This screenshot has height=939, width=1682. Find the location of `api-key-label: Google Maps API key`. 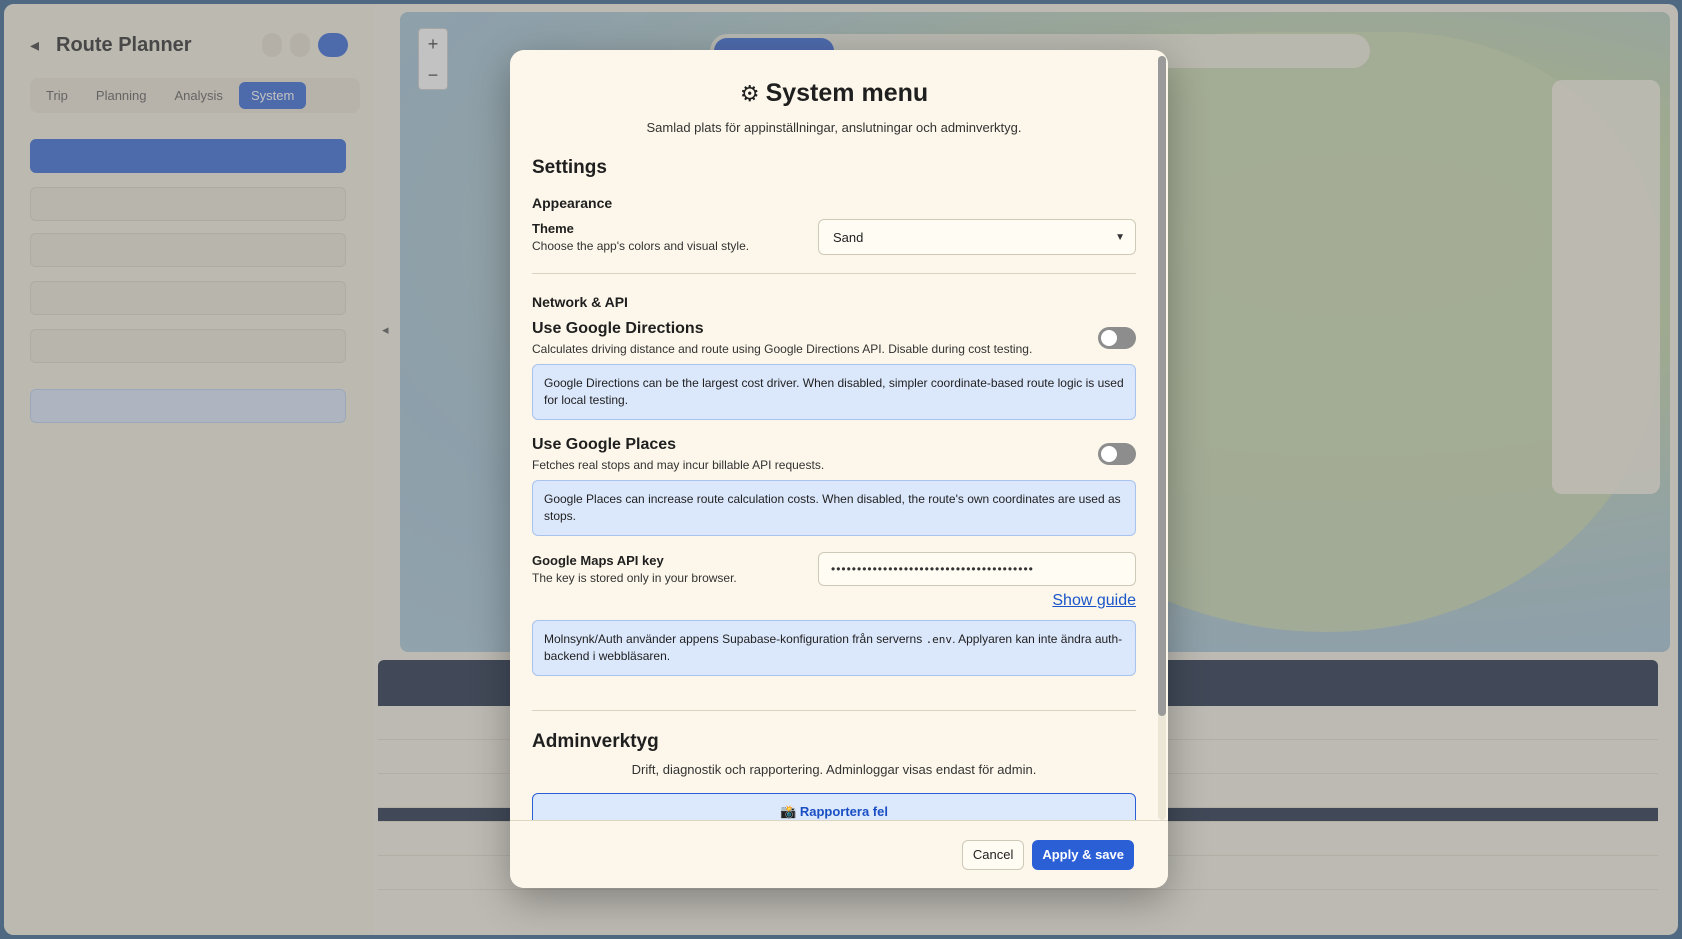

api-key-label: Google Maps API key is located at coordinates (598, 560).